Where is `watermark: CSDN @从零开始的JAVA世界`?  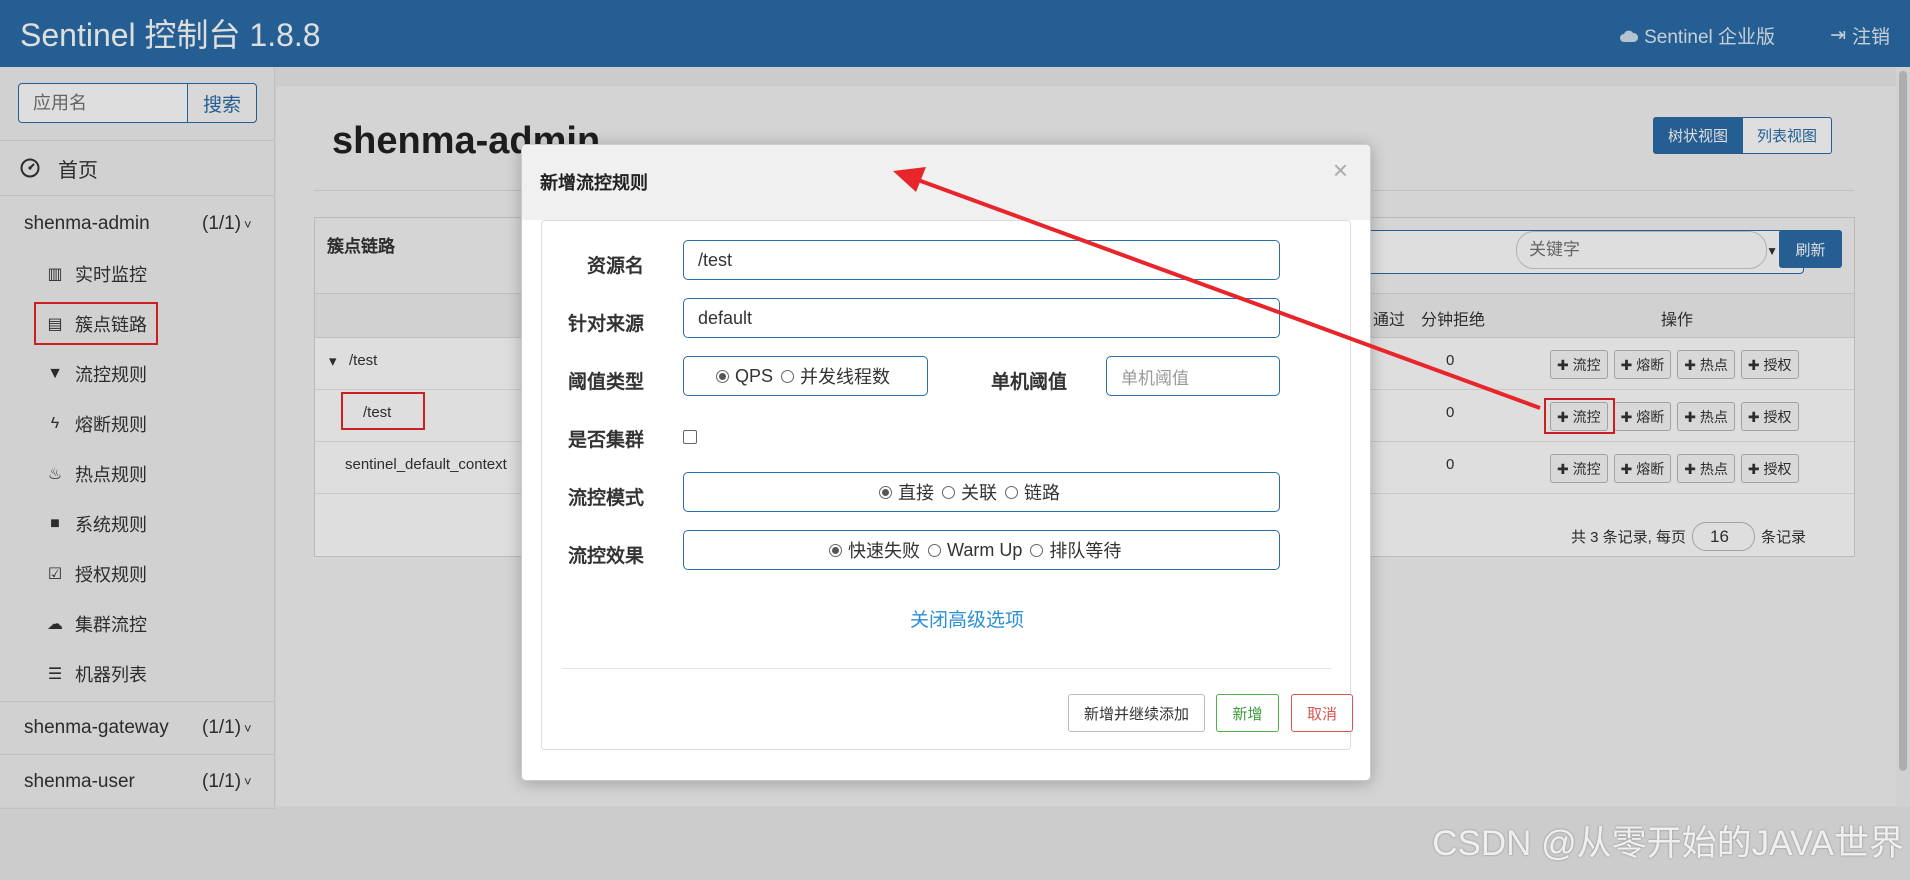 watermark: CSDN @从零开始的JAVA世界 is located at coordinates (1668, 843).